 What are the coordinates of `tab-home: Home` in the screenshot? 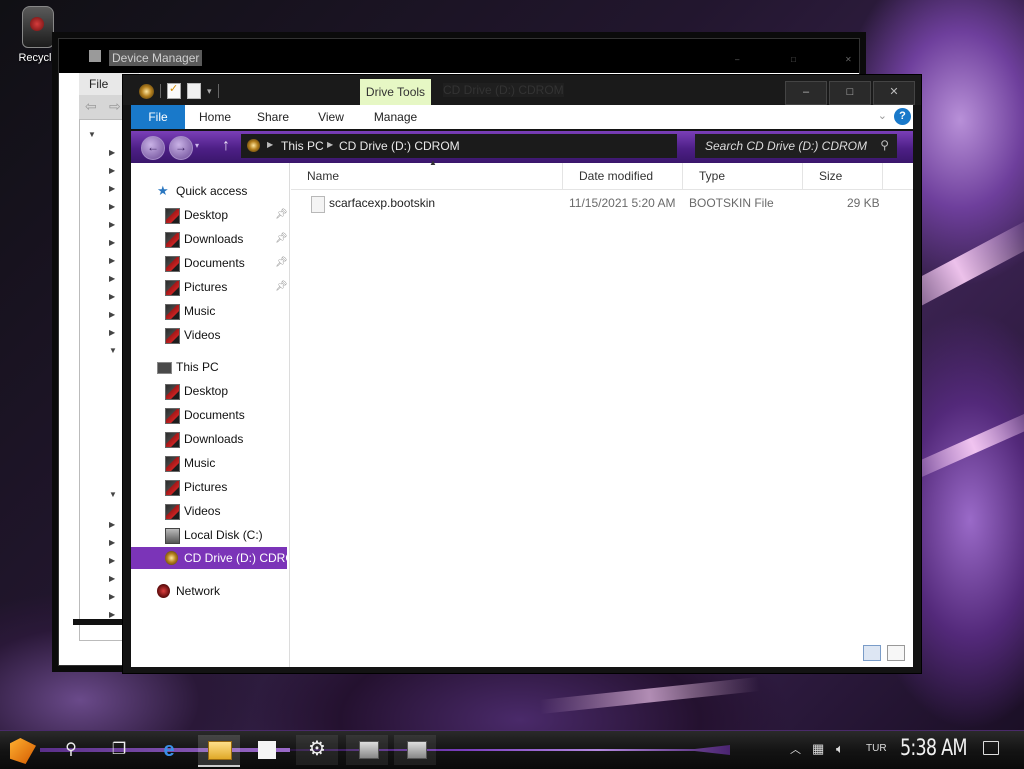 It's located at (215, 117).